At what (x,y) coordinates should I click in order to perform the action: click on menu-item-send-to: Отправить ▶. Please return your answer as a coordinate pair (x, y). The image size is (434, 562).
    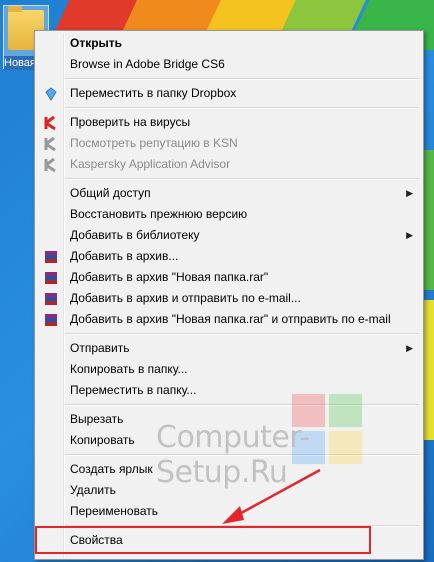
    Looking at the image, I should click on (229, 348).